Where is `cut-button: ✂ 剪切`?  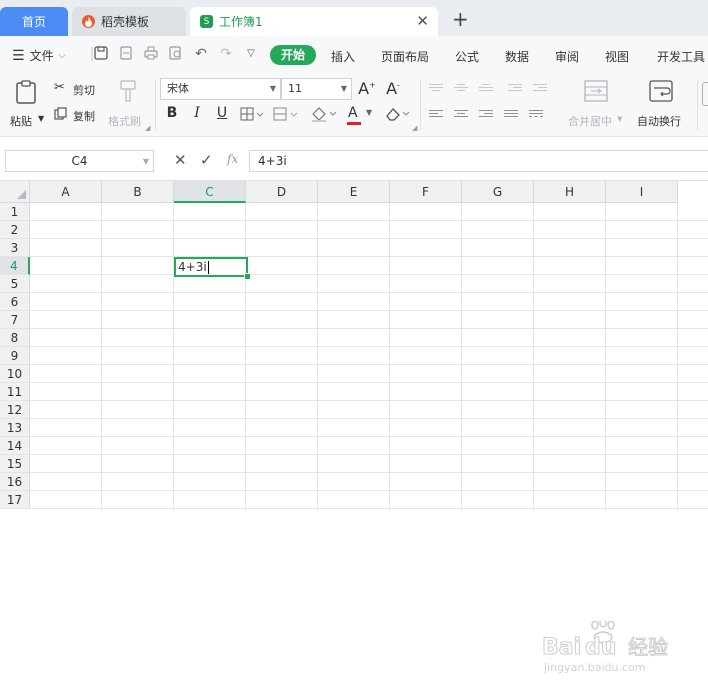 cut-button: ✂ 剪切 is located at coordinates (78, 89).